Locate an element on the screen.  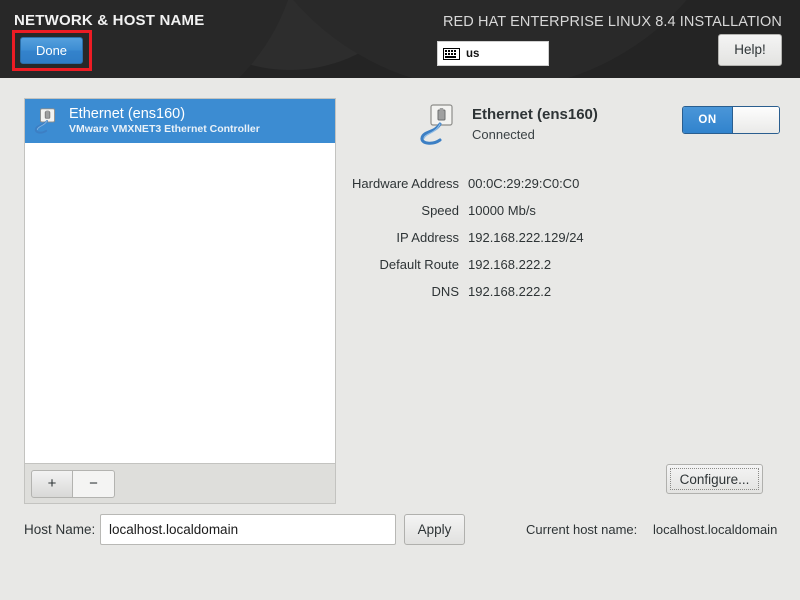
toggle-knob is located at coordinates (755, 120).